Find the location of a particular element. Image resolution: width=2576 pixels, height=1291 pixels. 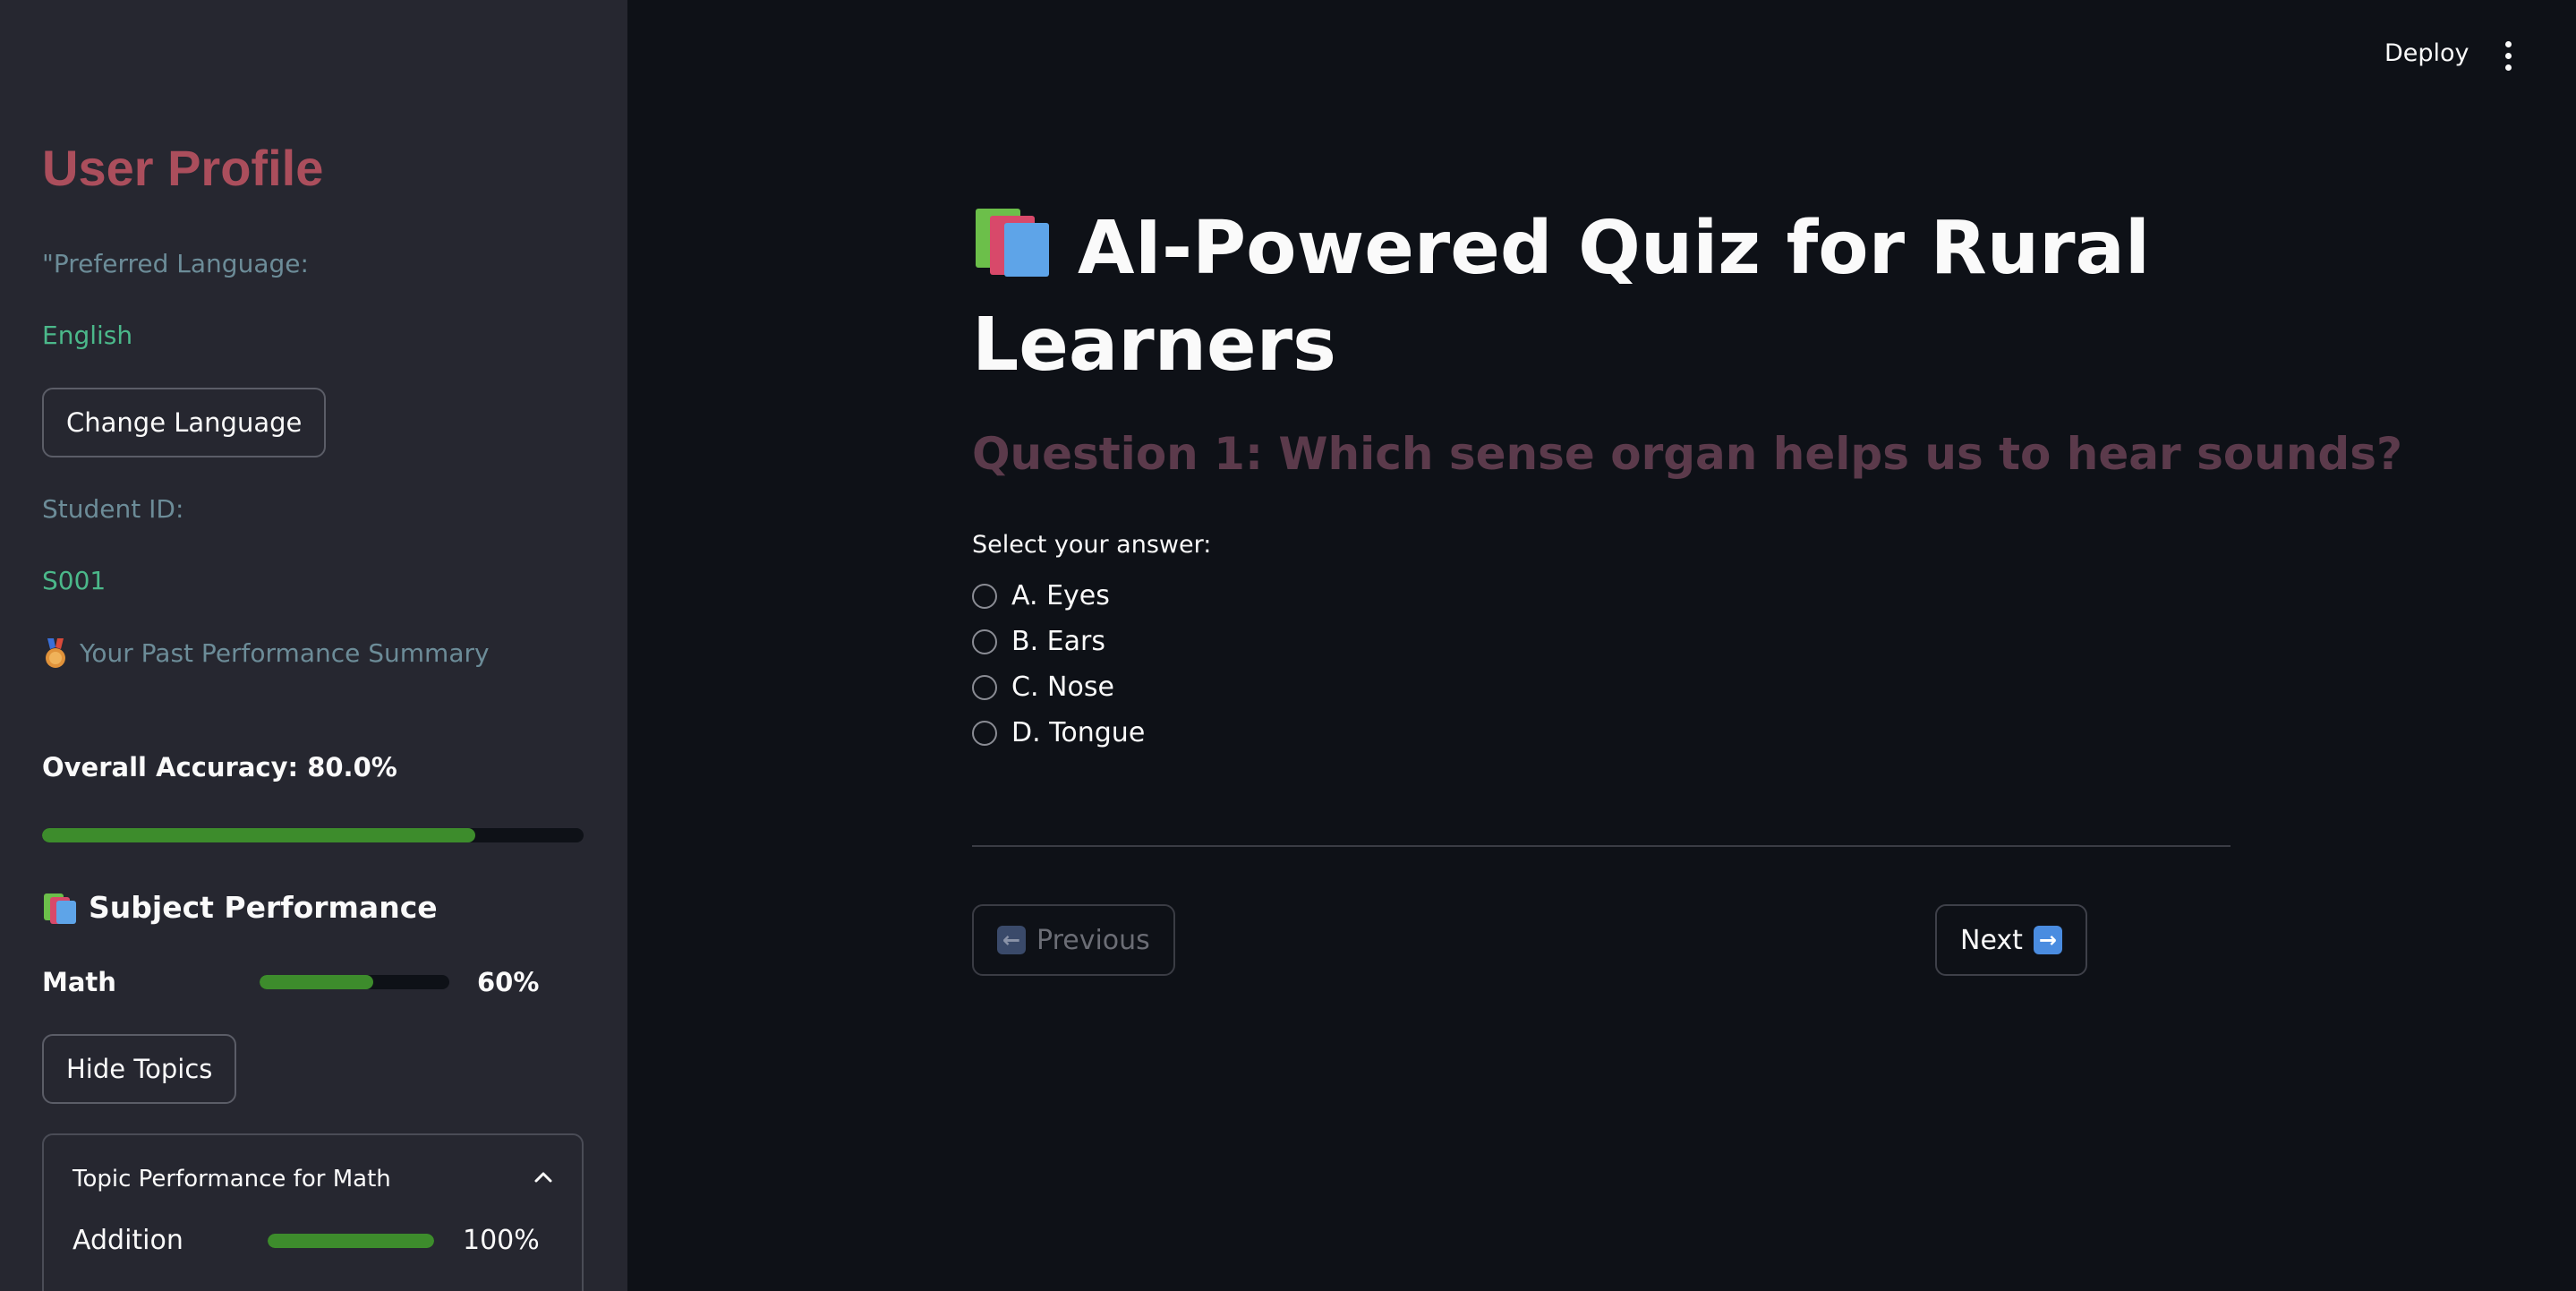

topic-addition-percent: 100% is located at coordinates (501, 1240).